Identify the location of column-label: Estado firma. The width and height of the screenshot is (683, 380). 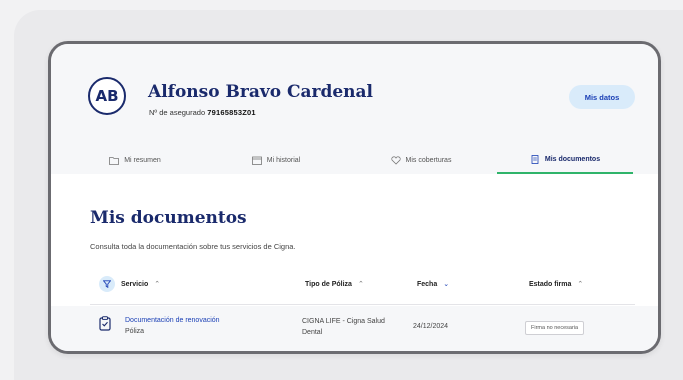
(550, 284).